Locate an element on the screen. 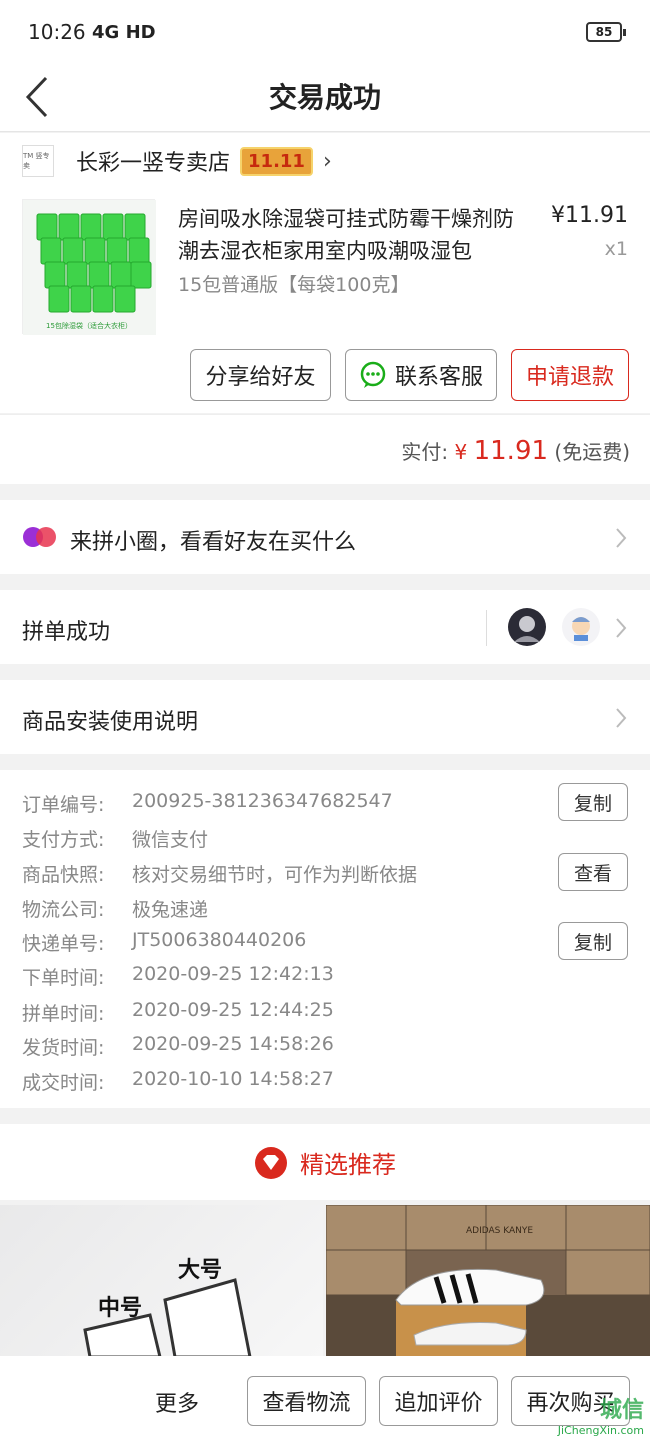  payment-currency: ¥ is located at coordinates (461, 452).